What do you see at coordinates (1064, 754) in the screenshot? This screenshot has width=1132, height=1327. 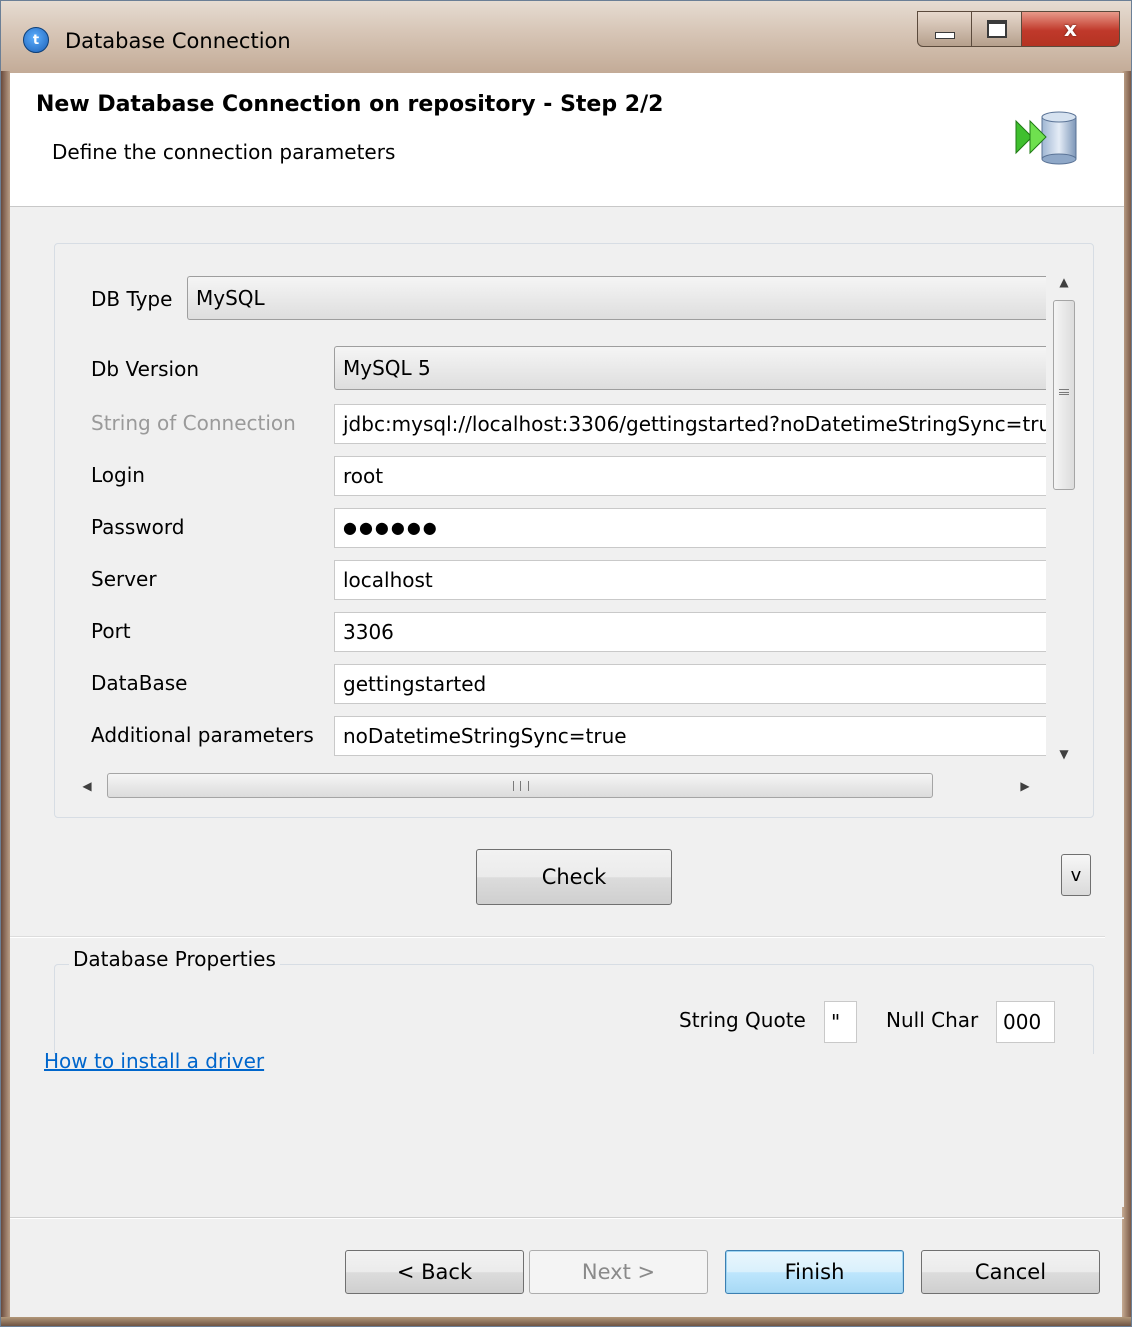 I see `scroll-down-arrow-icon: ▼` at bounding box center [1064, 754].